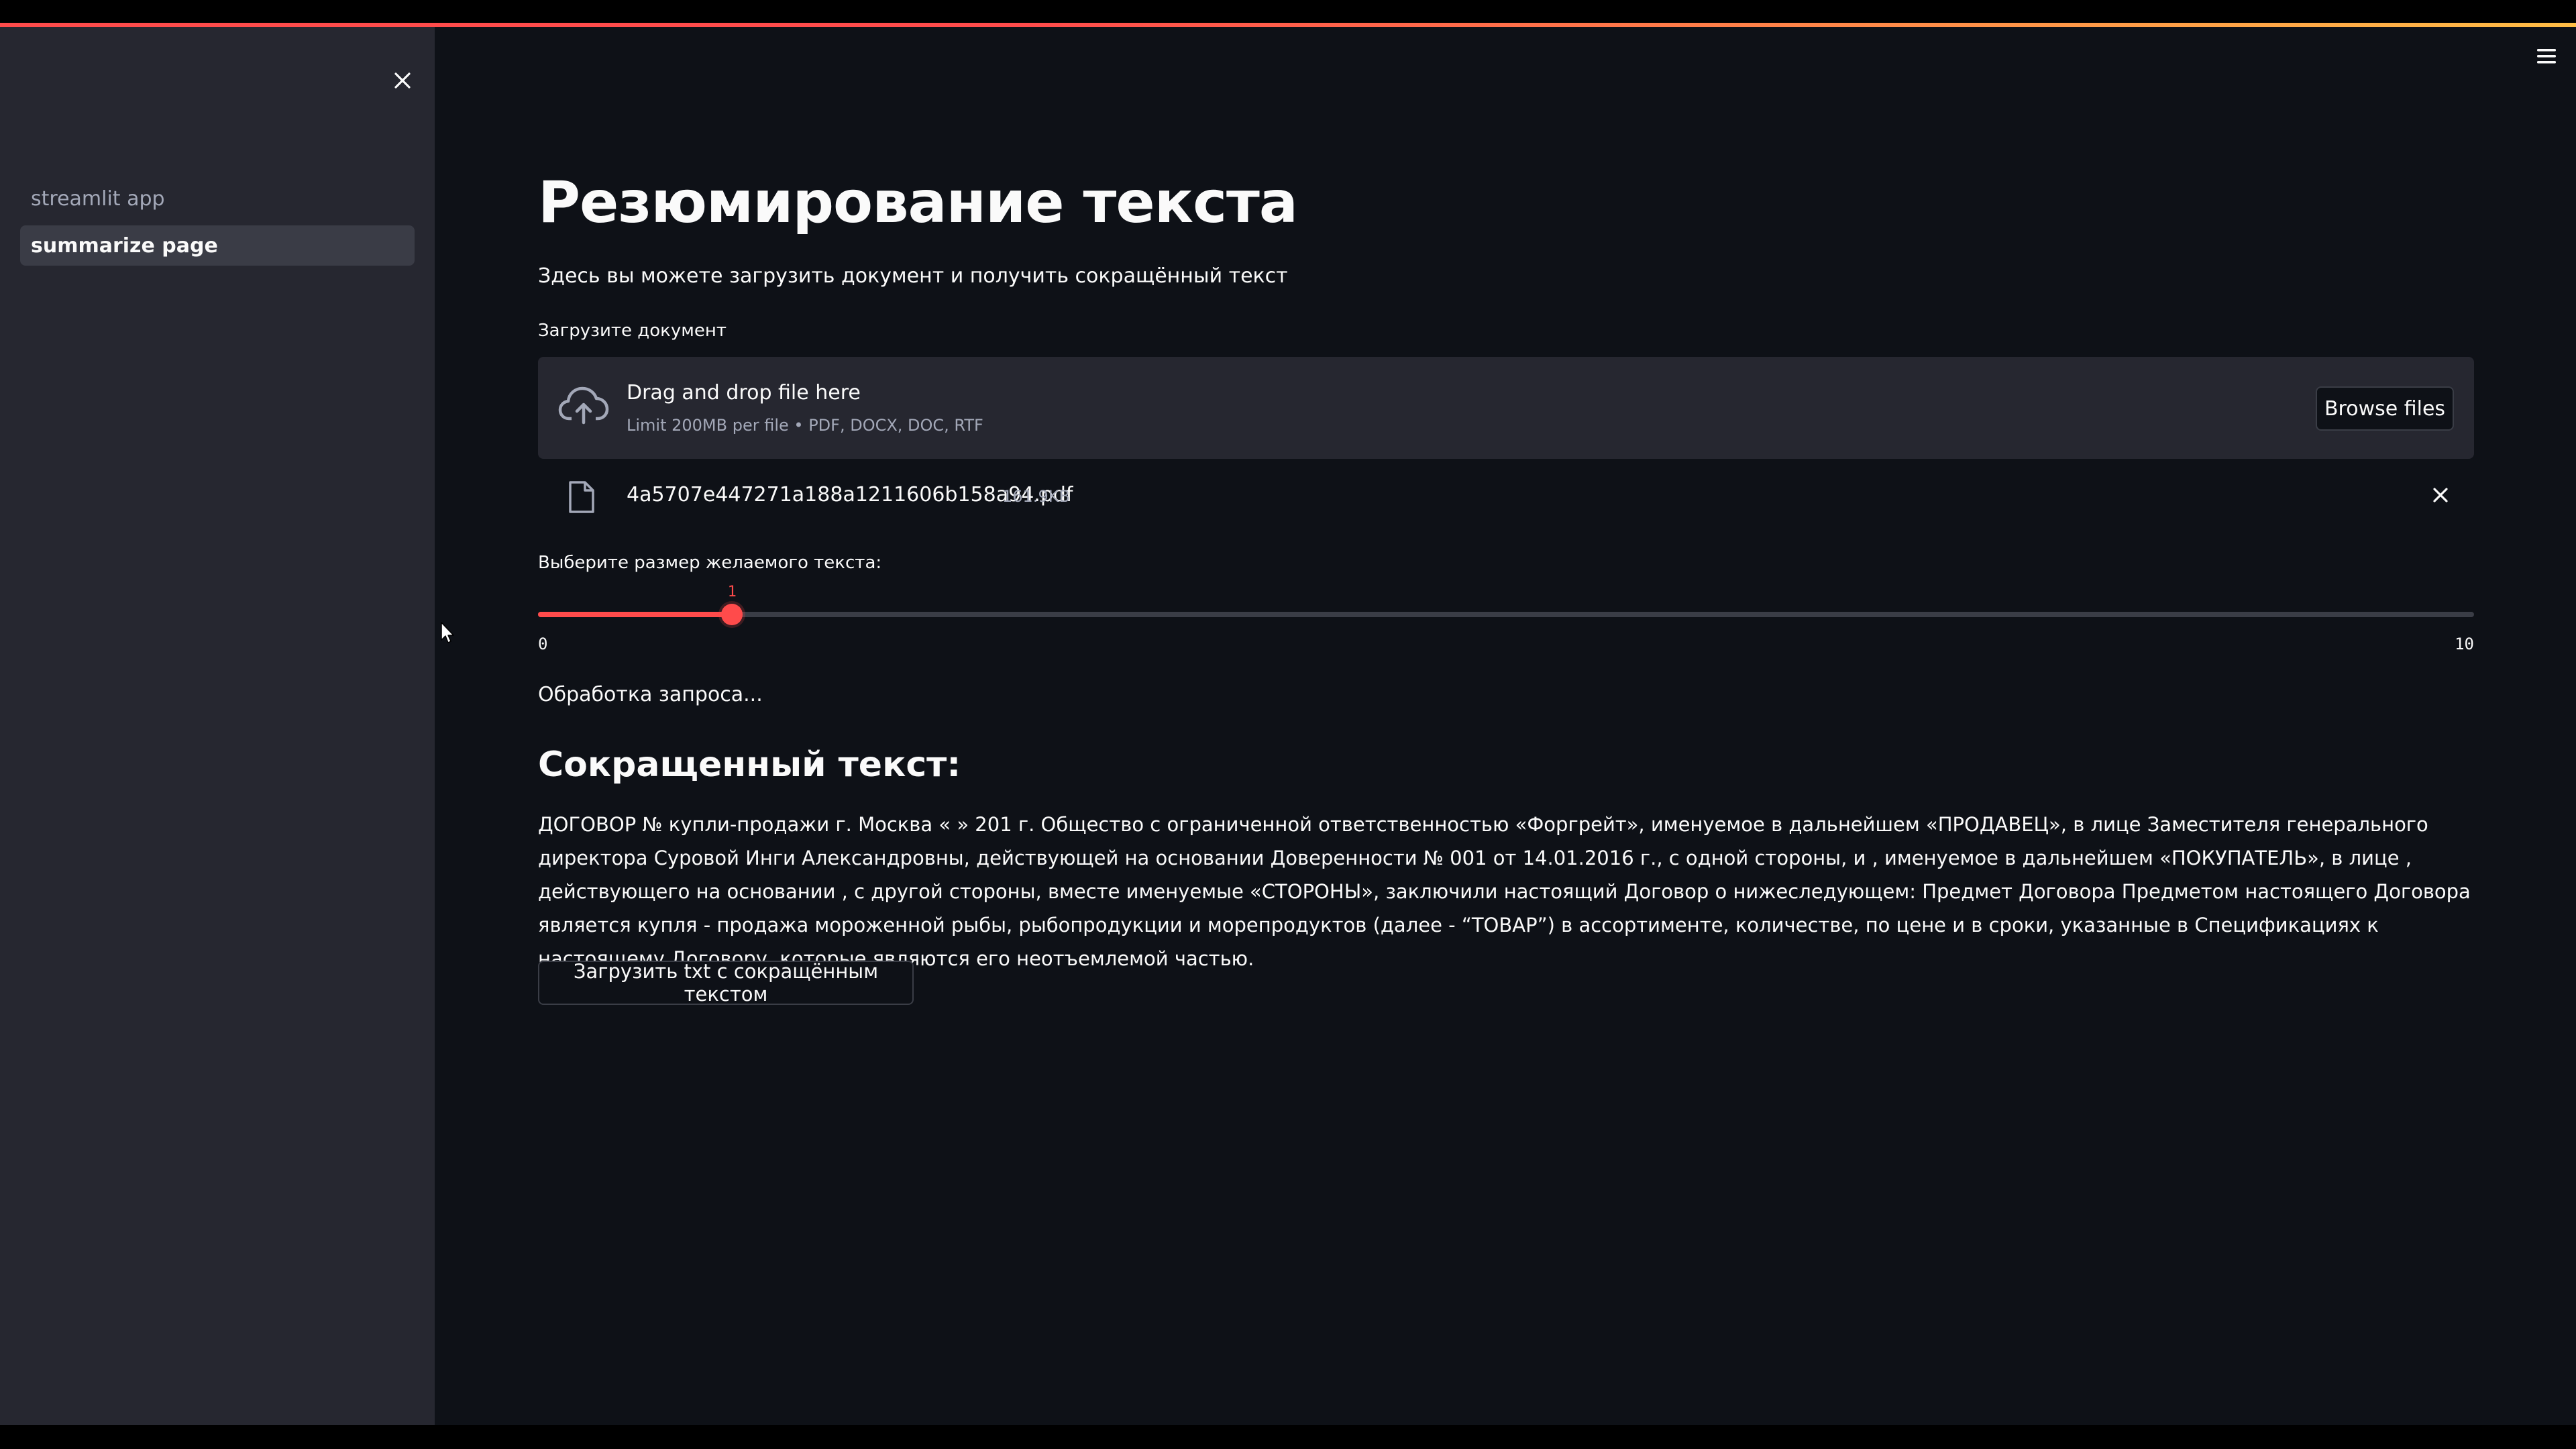 This screenshot has width=2576, height=1449. I want to click on slider-max-label: 10, so click(2464, 644).